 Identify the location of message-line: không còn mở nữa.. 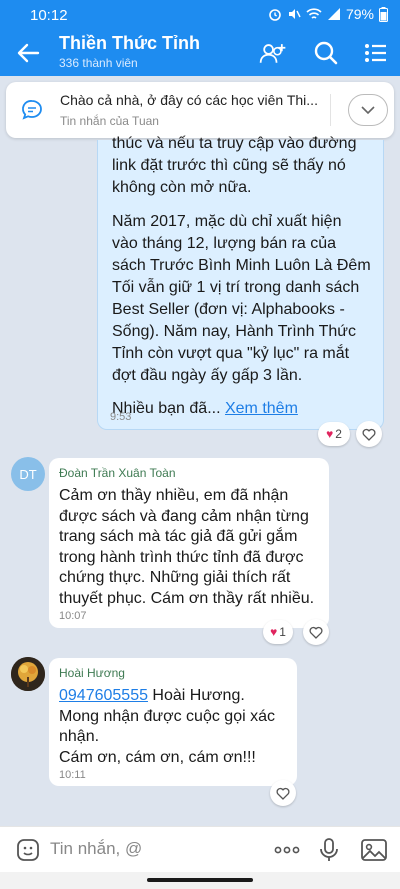
(182, 187).